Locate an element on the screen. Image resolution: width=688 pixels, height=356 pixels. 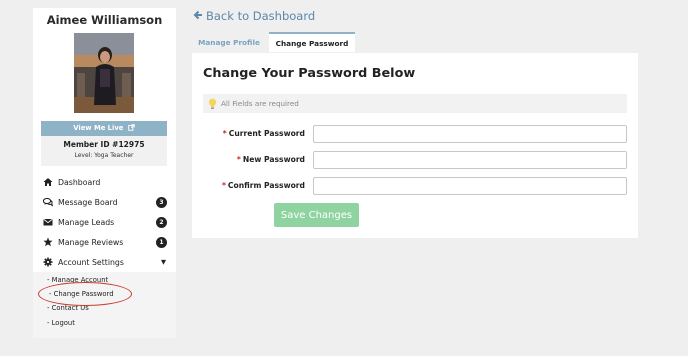
confirm-password-row: * Confirm Password is located at coordinates (415, 186).